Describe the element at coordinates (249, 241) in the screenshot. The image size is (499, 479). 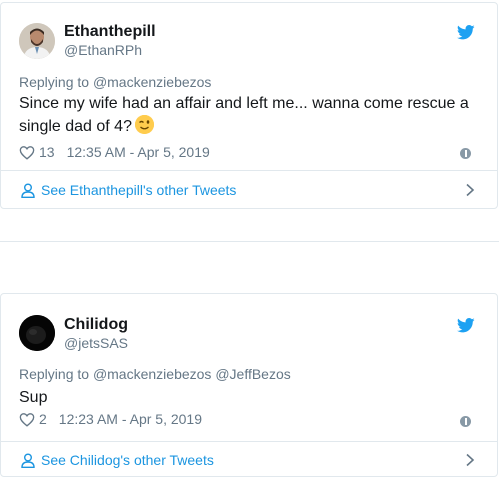
I see `section-divider` at that location.